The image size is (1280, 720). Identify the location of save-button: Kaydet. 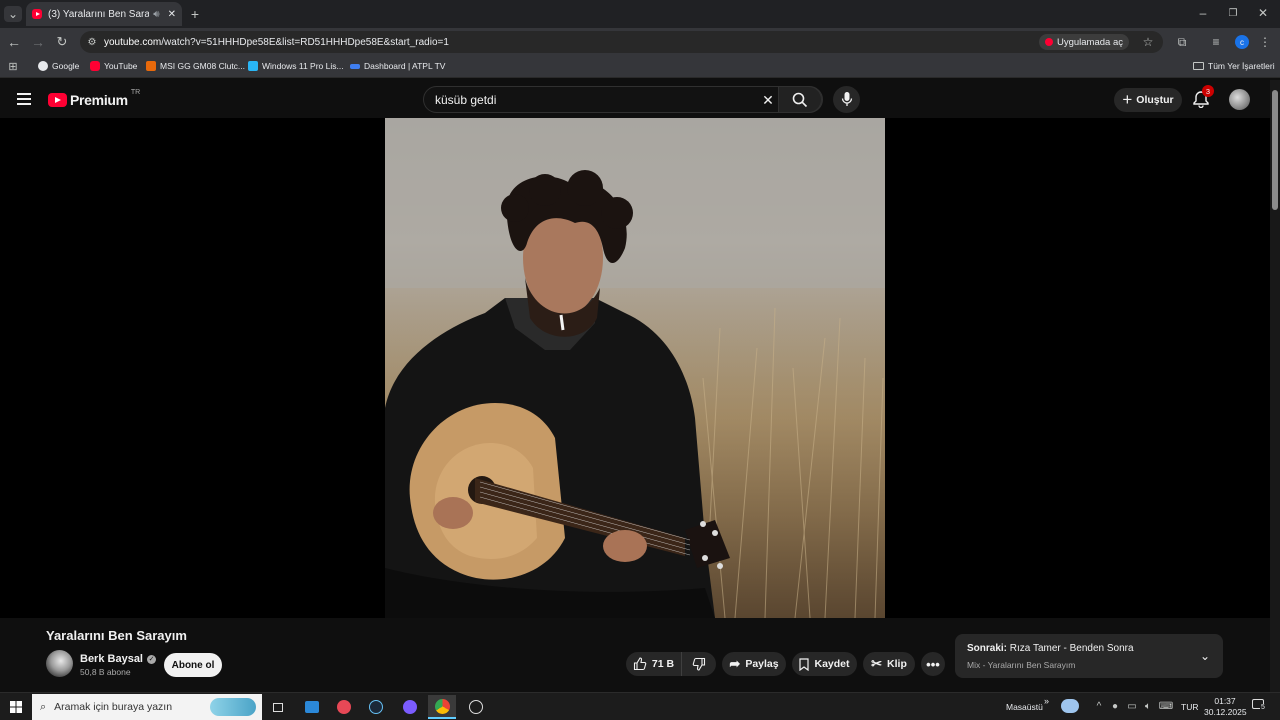
(824, 664).